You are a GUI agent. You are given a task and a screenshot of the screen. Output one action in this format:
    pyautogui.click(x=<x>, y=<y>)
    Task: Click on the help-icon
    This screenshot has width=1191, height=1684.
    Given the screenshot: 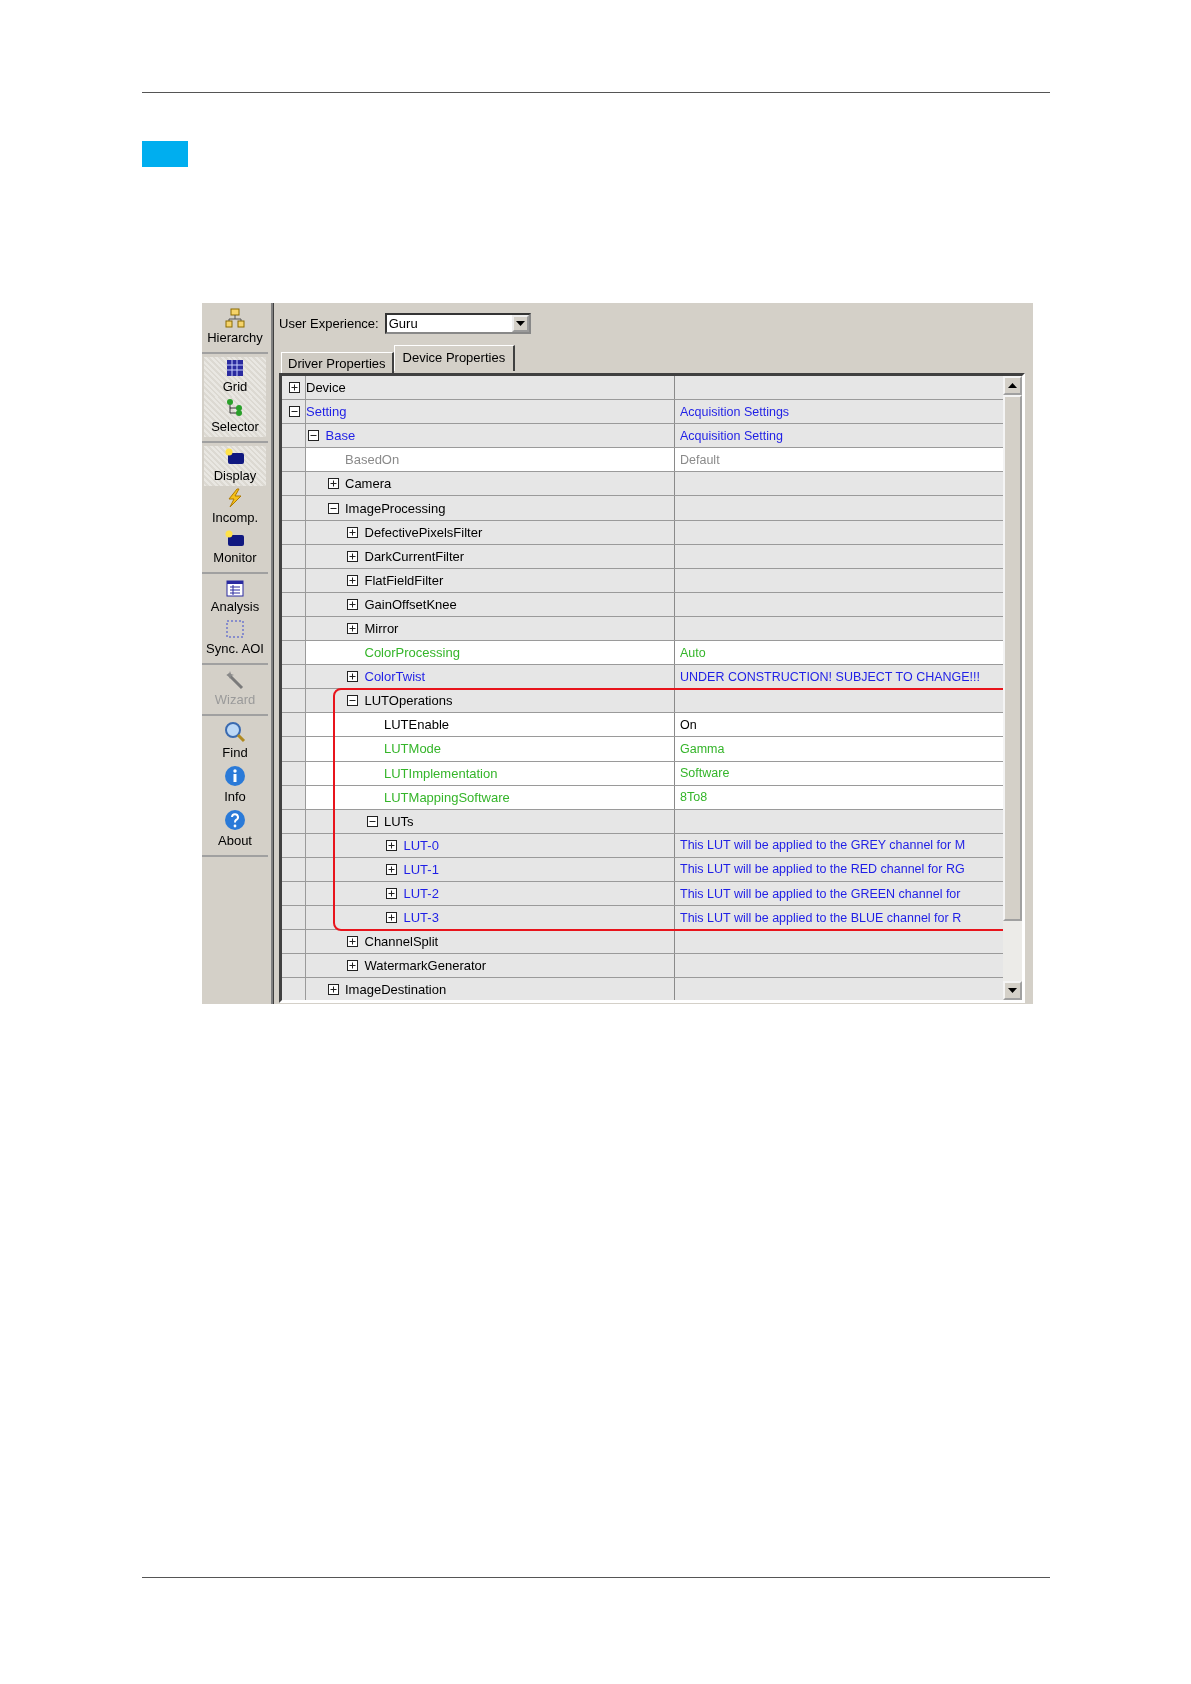 What is the action you would take?
    pyautogui.click(x=235, y=820)
    